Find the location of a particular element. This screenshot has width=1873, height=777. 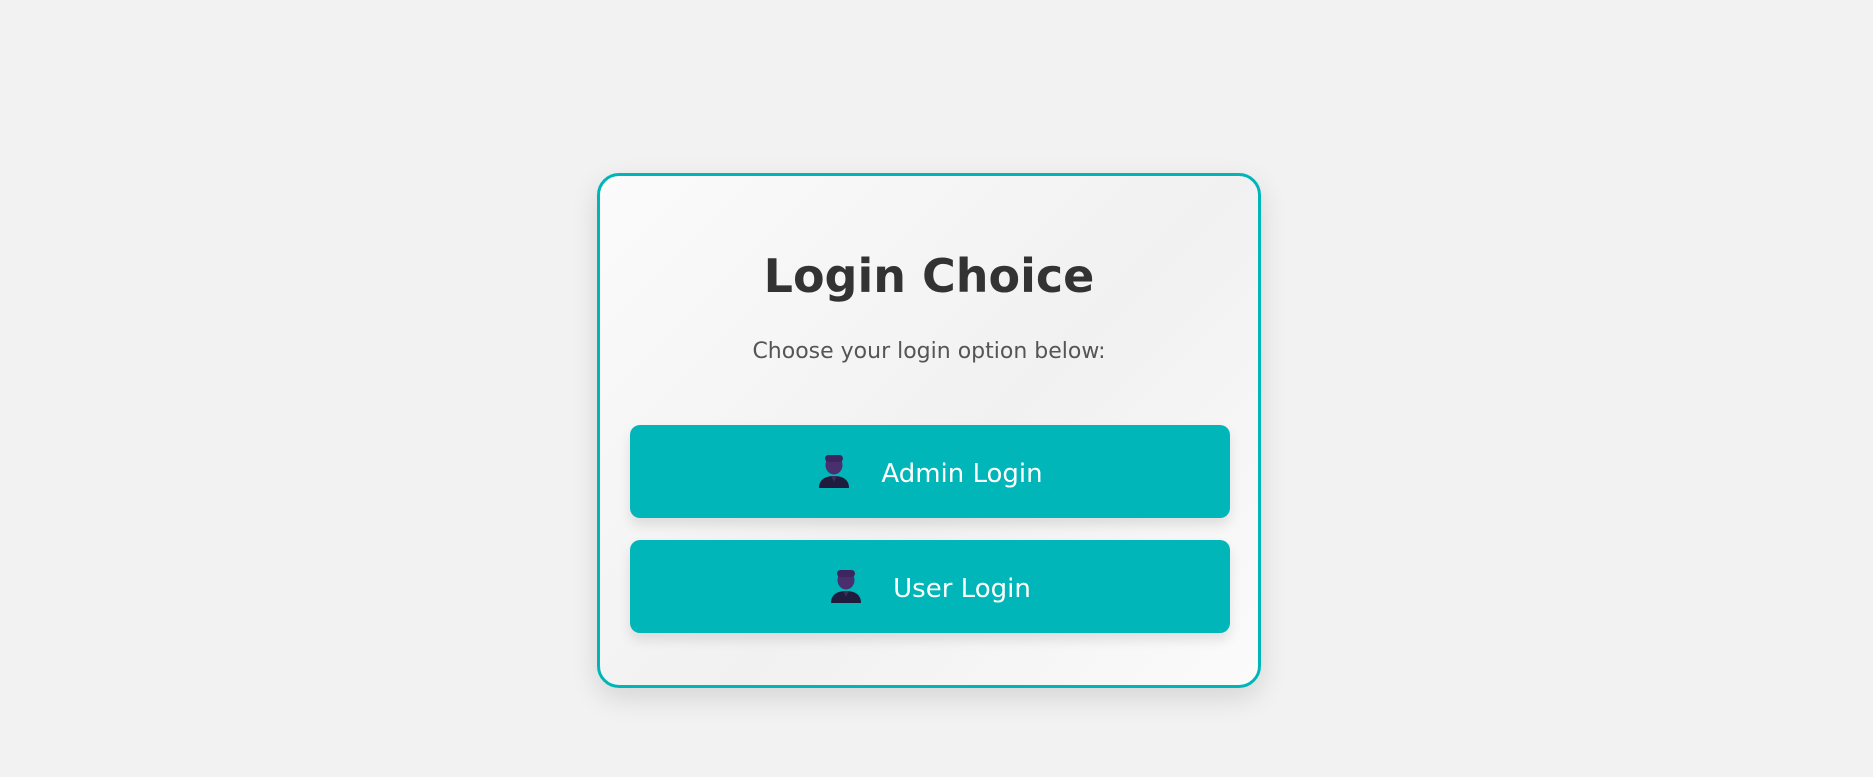

admin-login-label: Admin Login is located at coordinates (962, 473).